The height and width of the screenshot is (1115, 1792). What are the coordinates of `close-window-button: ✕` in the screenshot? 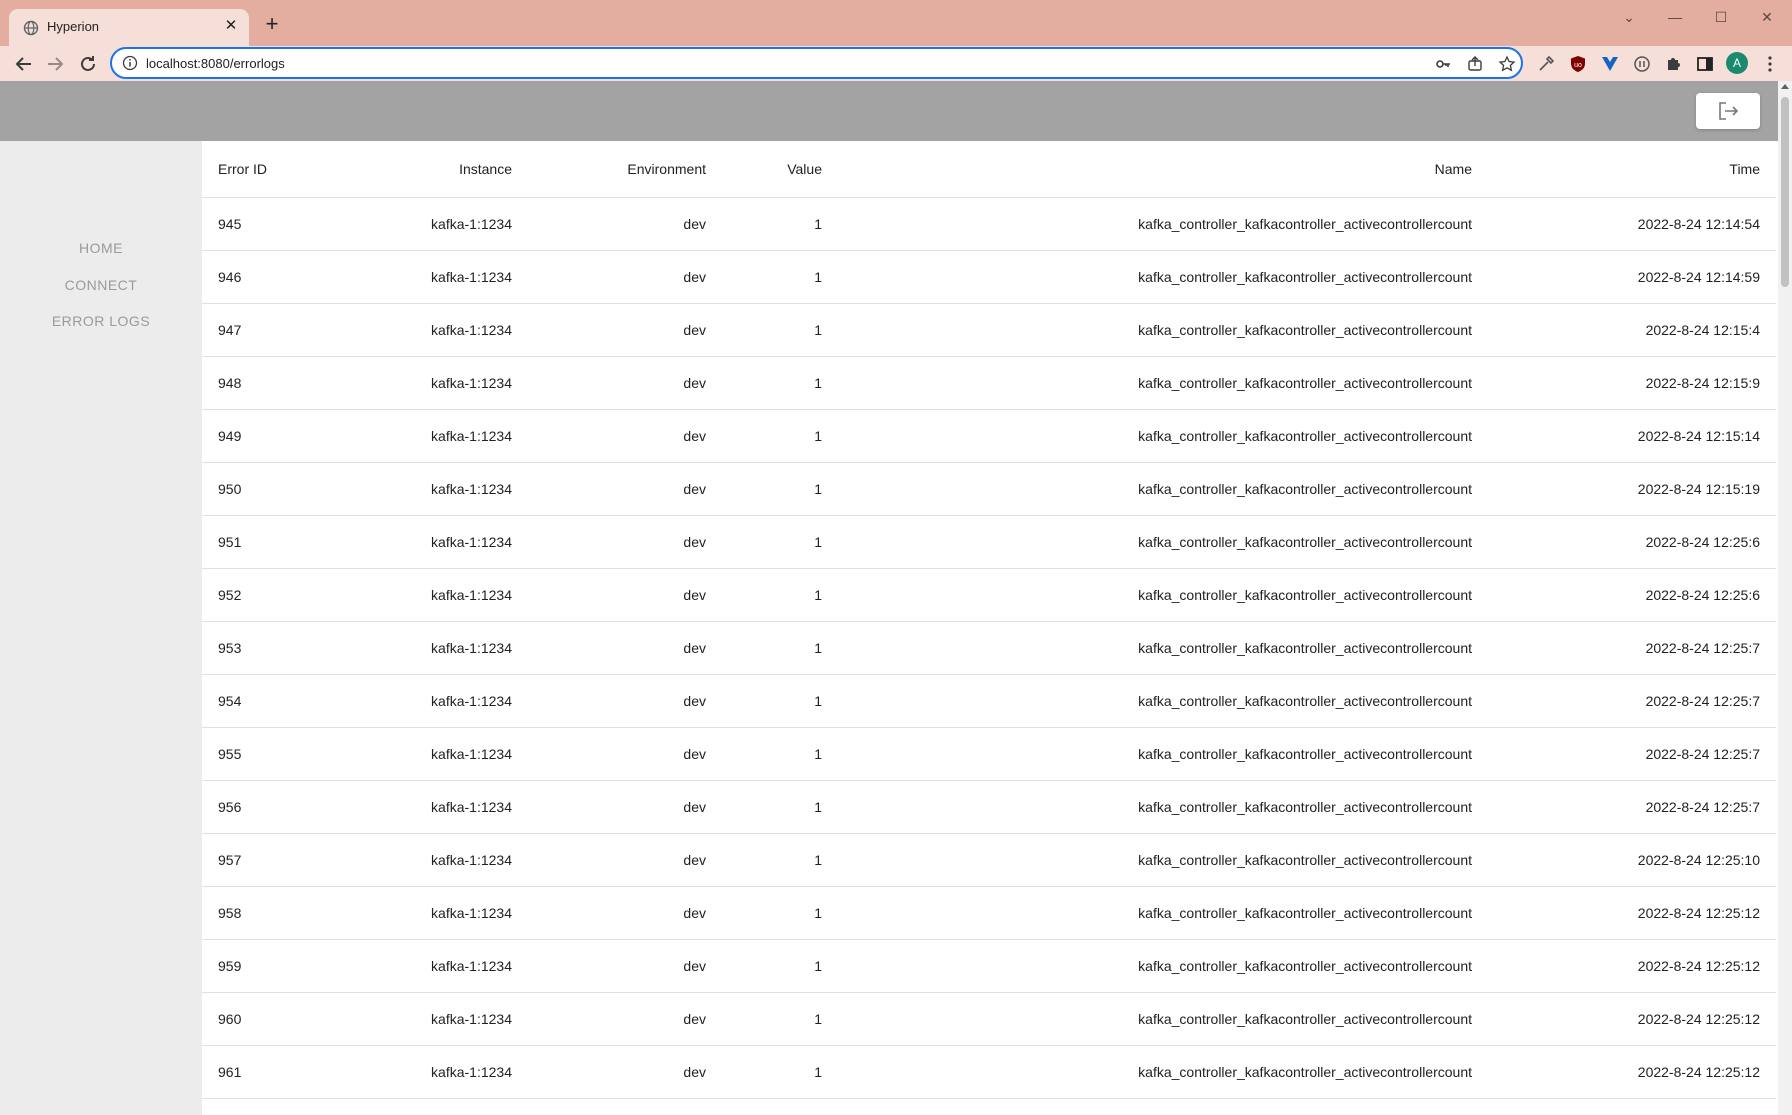 It's located at (1767, 17).